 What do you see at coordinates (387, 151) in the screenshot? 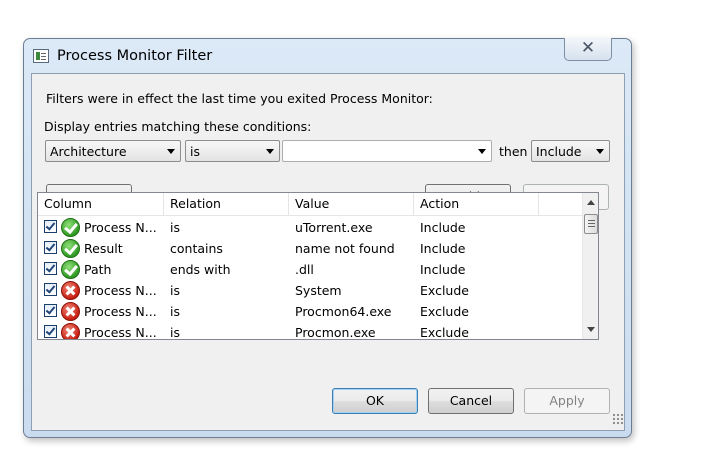
I see `value-combo` at bounding box center [387, 151].